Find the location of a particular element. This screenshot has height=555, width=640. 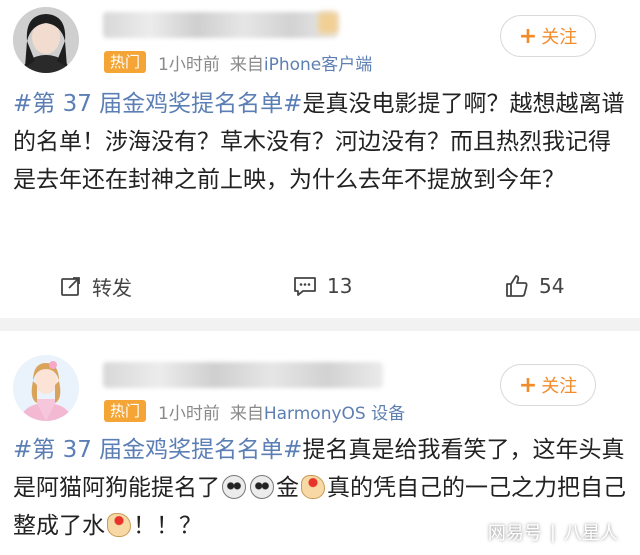

post-meta: 热门 1小时前 来自 HarmonyOS 设备 is located at coordinates (254, 411).